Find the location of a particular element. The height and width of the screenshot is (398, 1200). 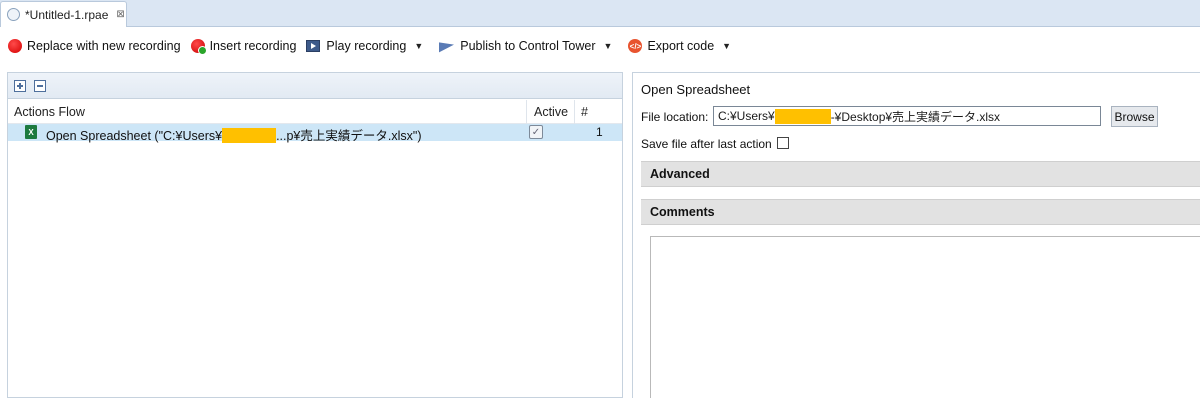

code-icon: </> is located at coordinates (635, 46).